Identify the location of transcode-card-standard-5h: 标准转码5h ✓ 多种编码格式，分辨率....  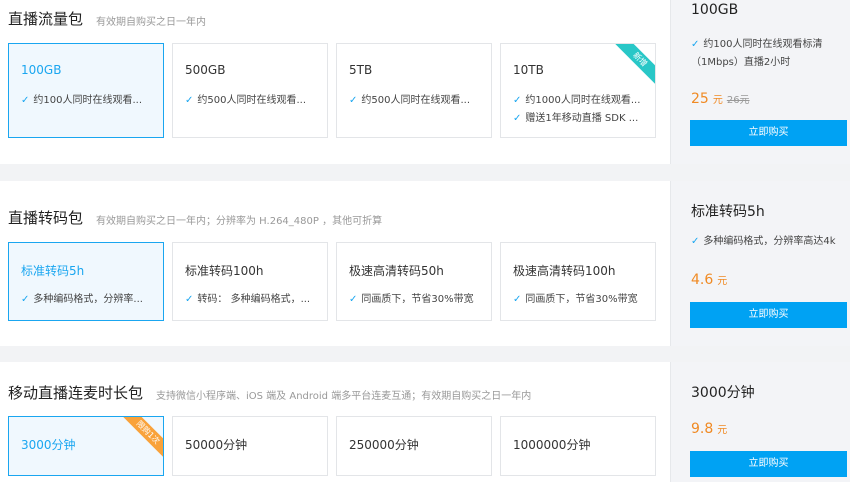
(86, 281).